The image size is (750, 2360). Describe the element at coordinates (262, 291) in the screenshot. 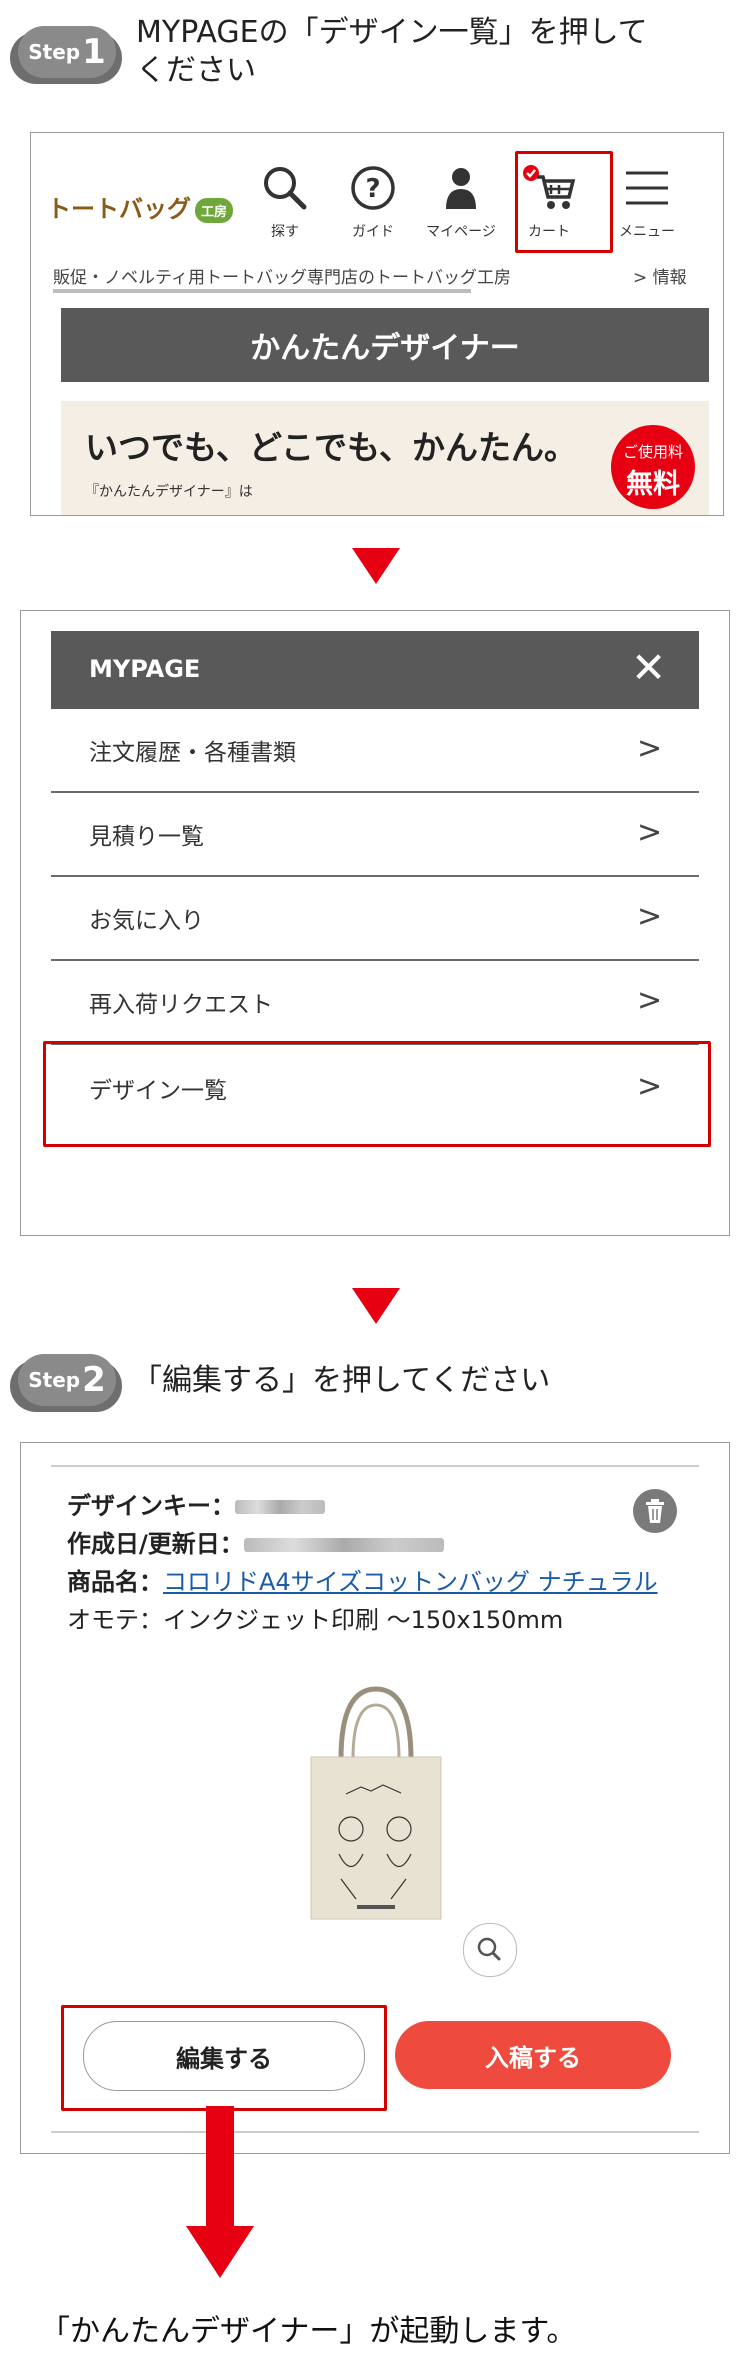

I see `scroll-indicator` at that location.